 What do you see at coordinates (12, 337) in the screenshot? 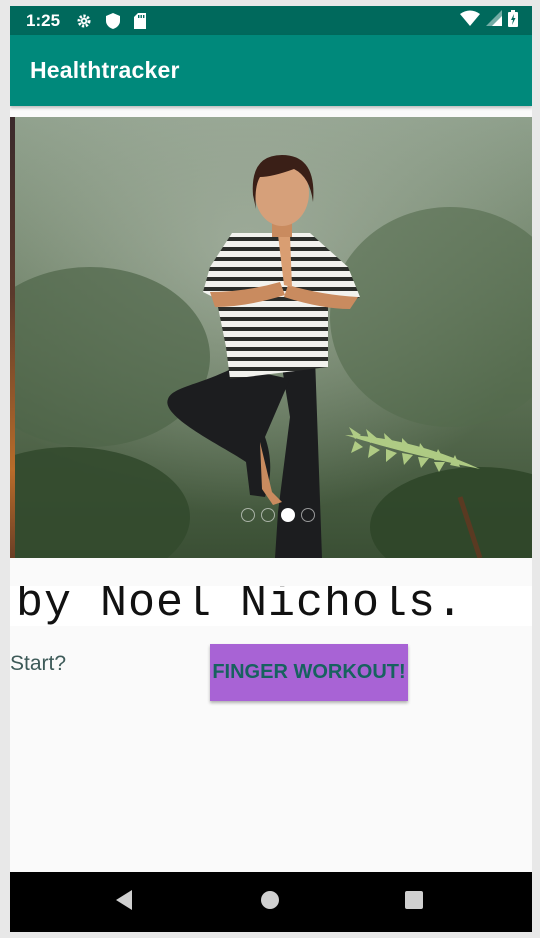
I see `previous-slide-edge` at bounding box center [12, 337].